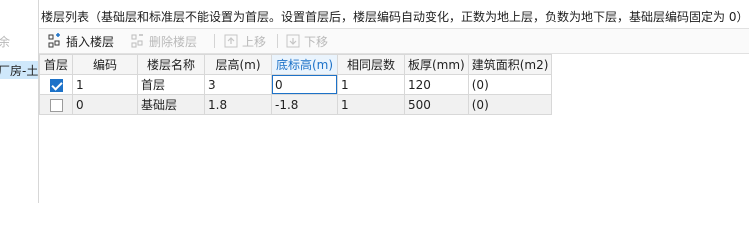 The width and height of the screenshot is (749, 240). Describe the element at coordinates (293, 41) in the screenshot. I see `move-down-icon` at that location.